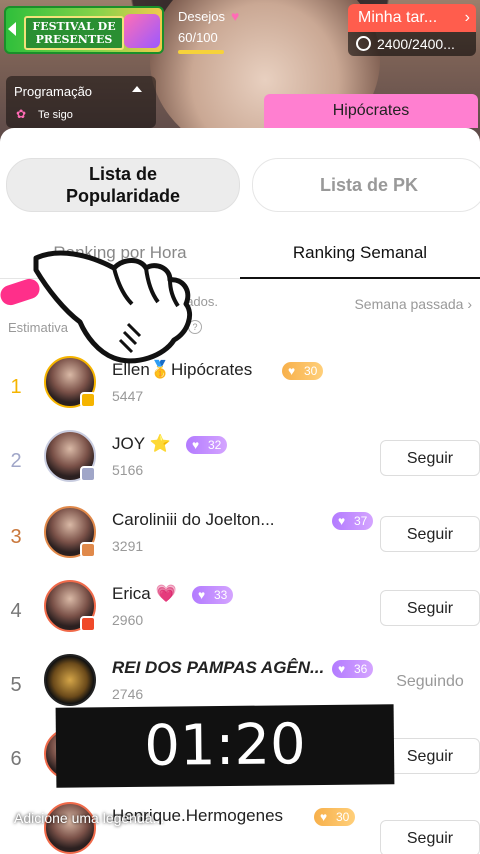 The image size is (480, 854). I want to click on festival-ribbon: FESTIVAL DE PRESENTES, so click(74, 33).